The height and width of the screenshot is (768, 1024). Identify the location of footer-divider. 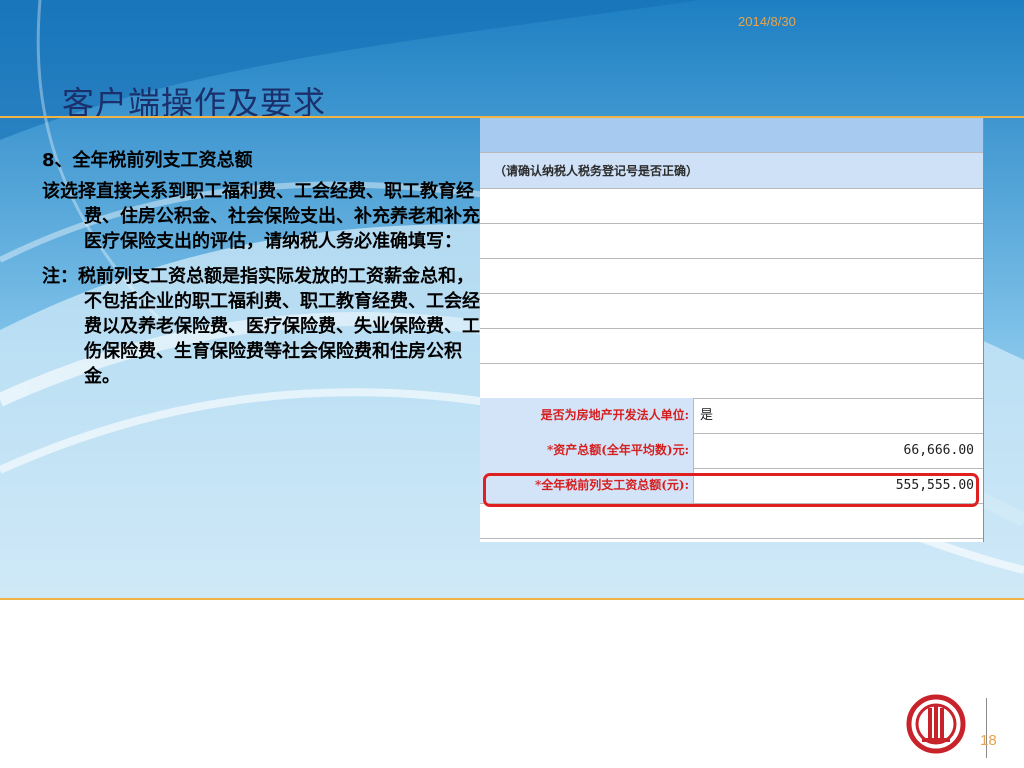
(512, 599).